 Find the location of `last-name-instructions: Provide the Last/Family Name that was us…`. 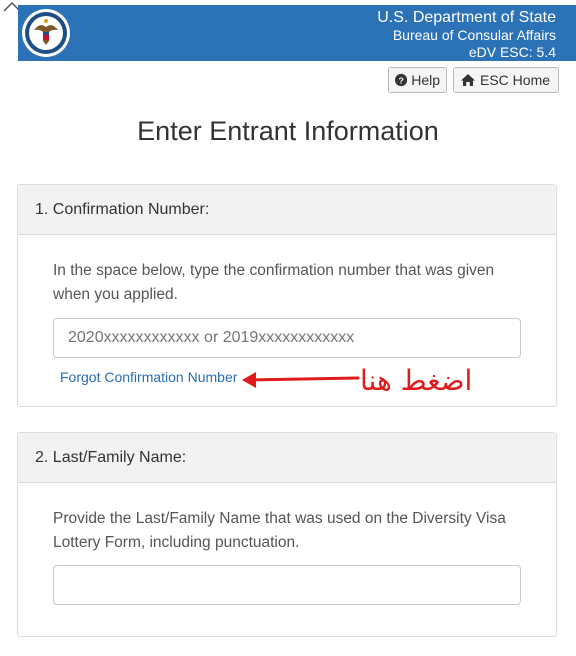

last-name-instructions: Provide the Last/Family Name that was us… is located at coordinates (279, 530).